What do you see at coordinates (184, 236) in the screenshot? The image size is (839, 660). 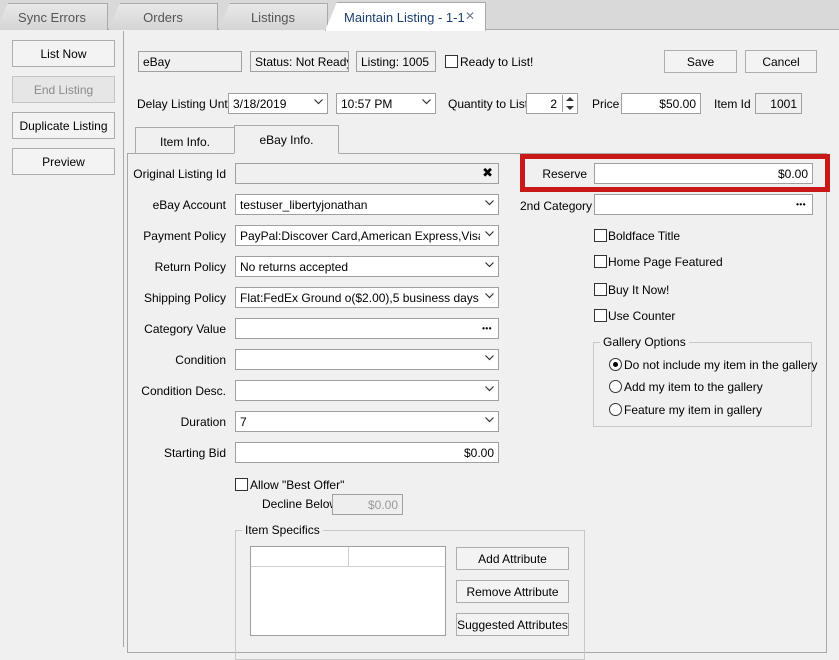 I see `payment-policy-label: Payment Policy` at bounding box center [184, 236].